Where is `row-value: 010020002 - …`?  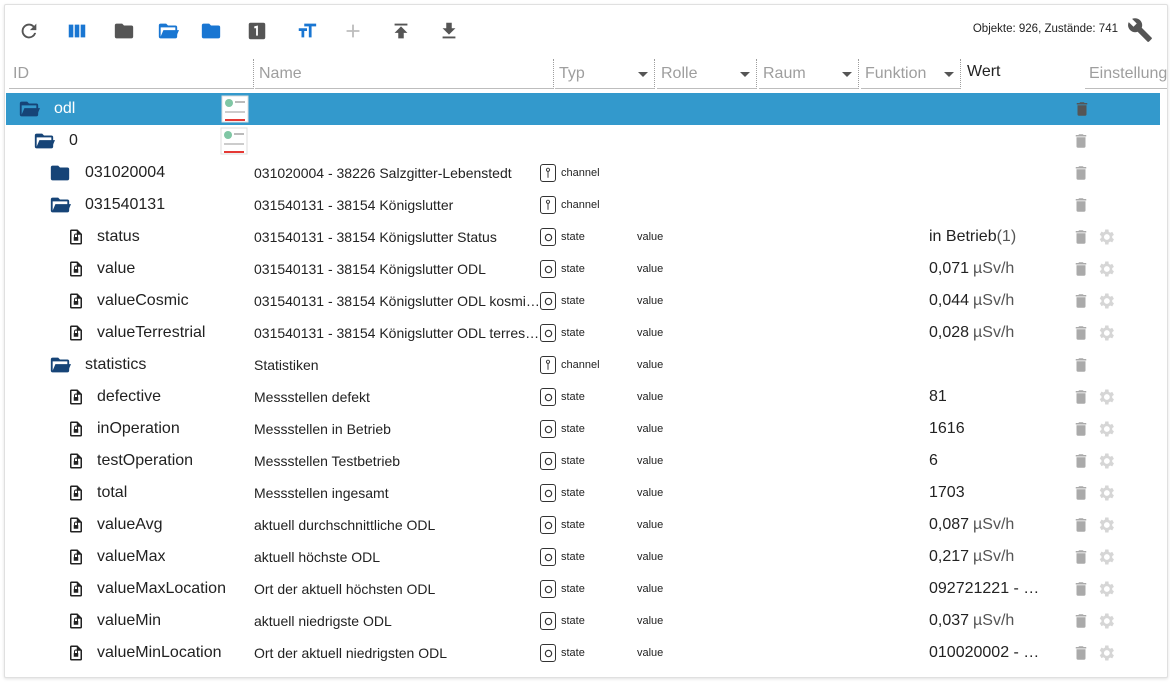 row-value: 010020002 - … is located at coordinates (989, 653).